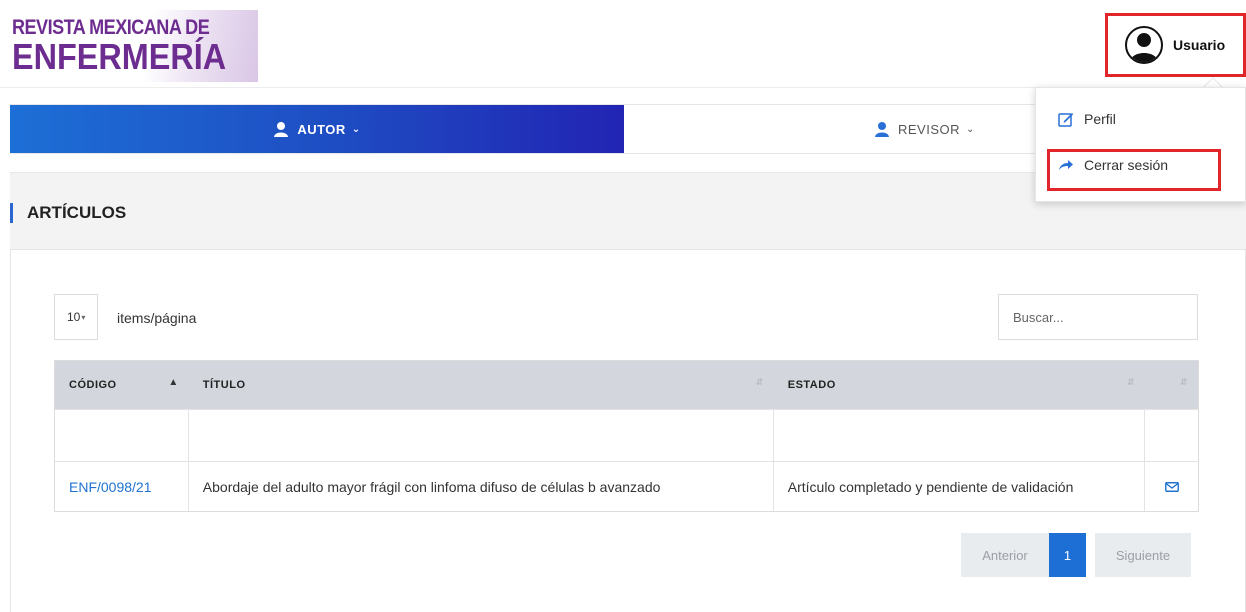 The image size is (1246, 612). Describe the element at coordinates (224, 385) in the screenshot. I see `column-header-label: TÍTULO` at that location.